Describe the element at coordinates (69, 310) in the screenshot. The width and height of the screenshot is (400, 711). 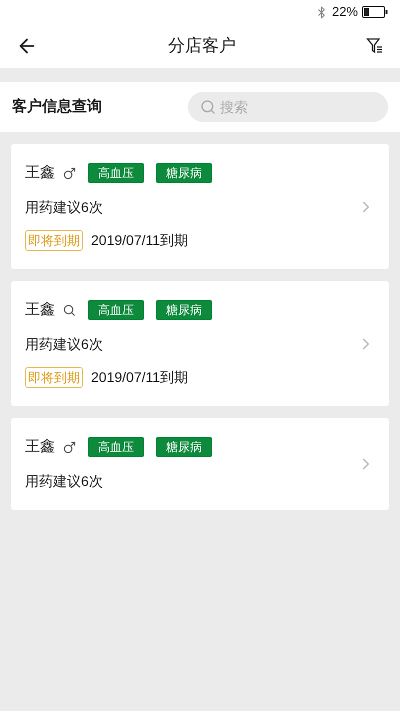
I see `magnifier-icon` at that location.